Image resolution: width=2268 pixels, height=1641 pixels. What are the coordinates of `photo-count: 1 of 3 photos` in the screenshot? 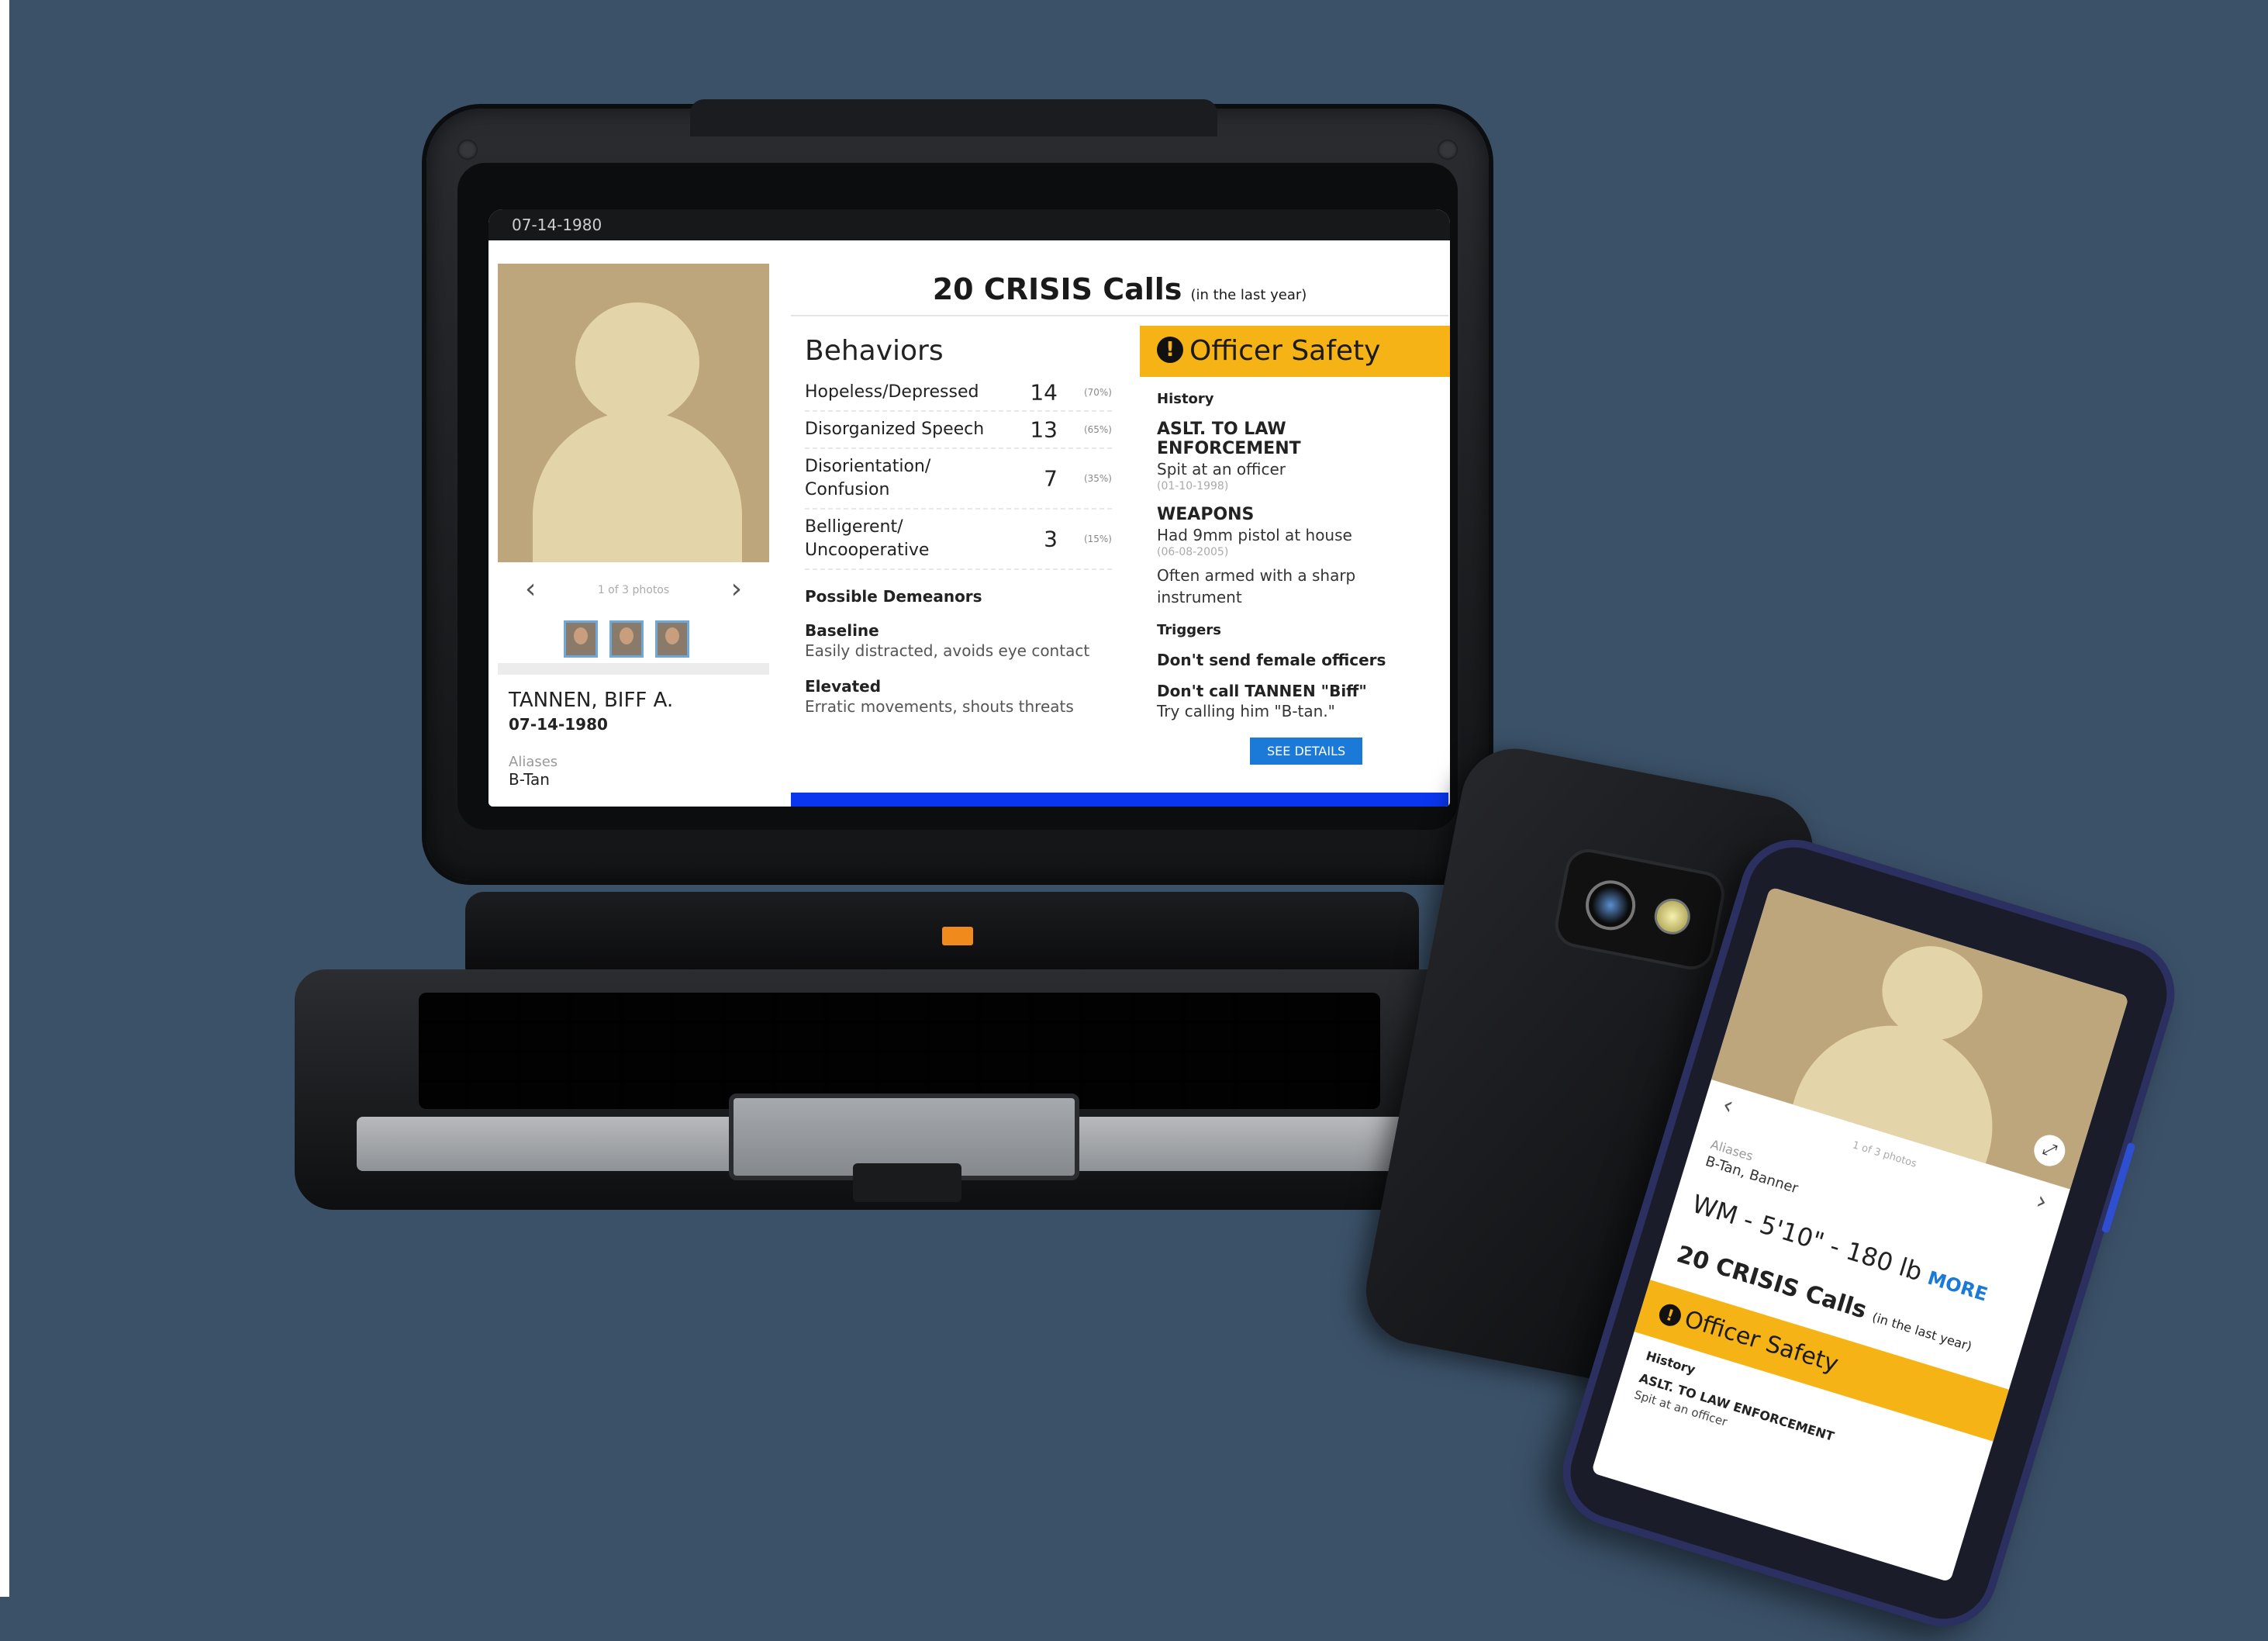 It's located at (633, 590).